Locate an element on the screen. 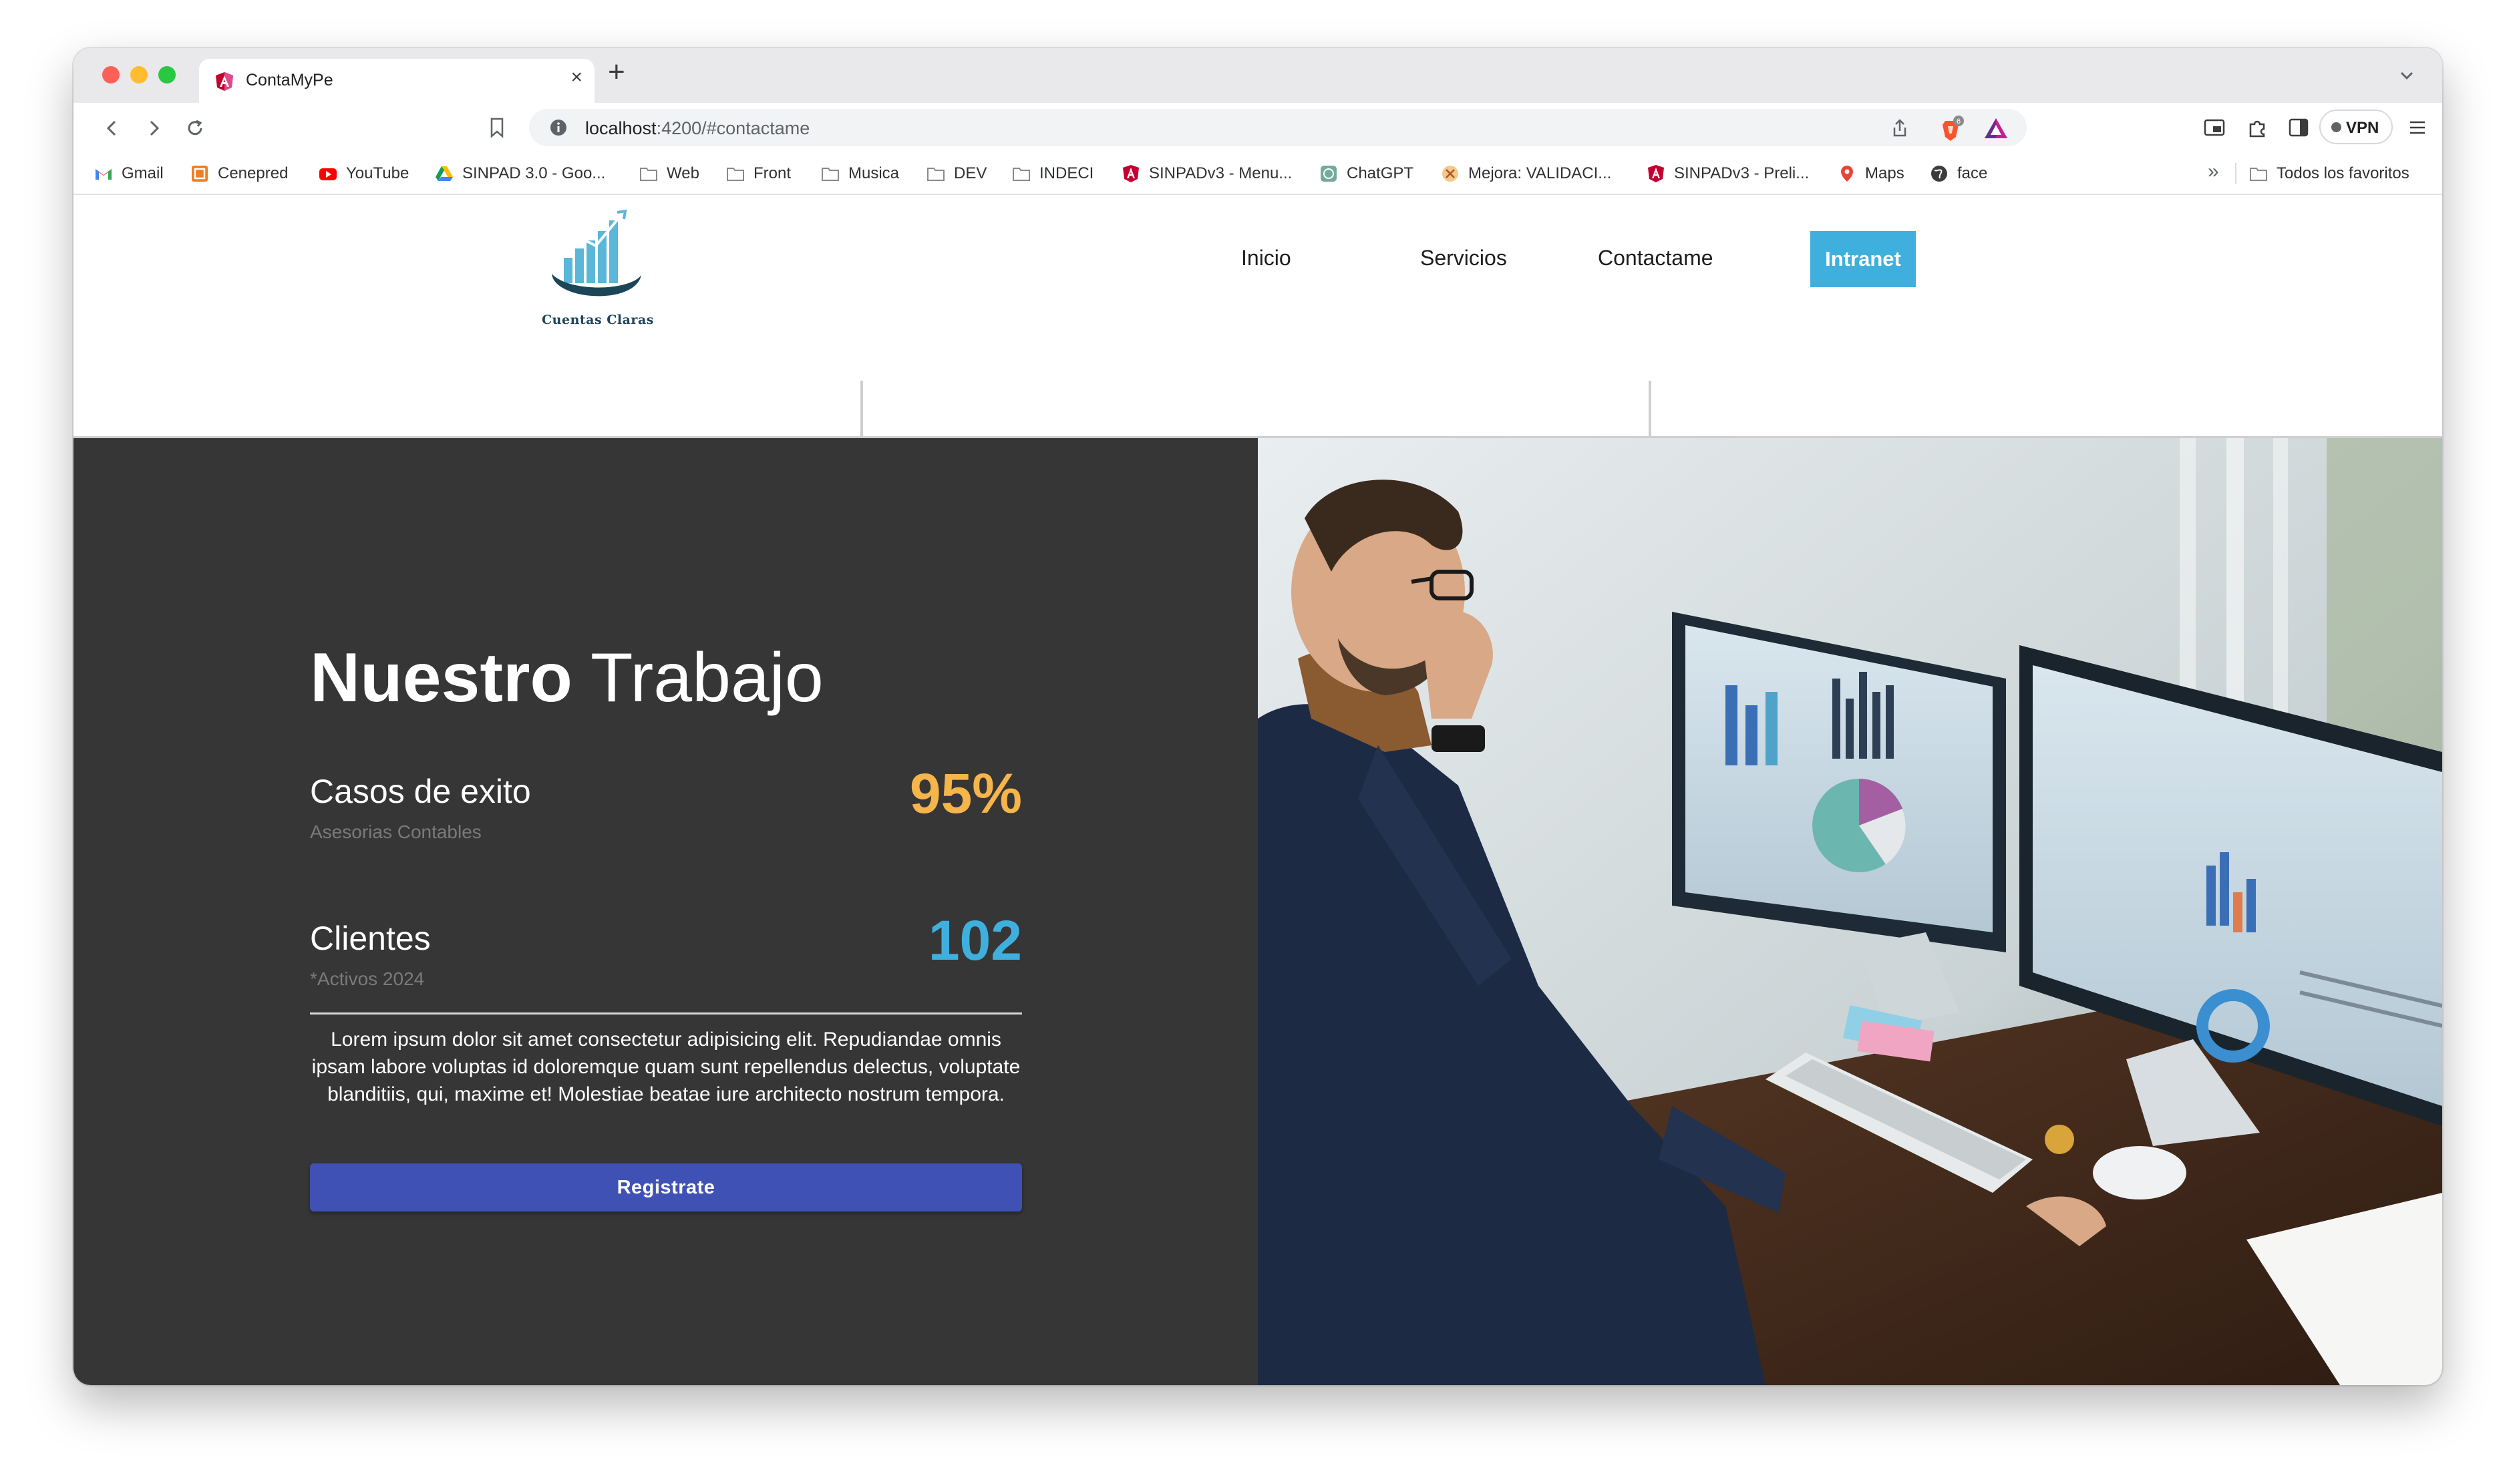  vpn-button: VPN is located at coordinates (2356, 127).